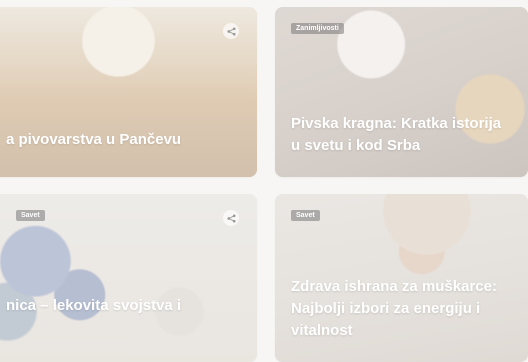 The image size is (528, 362). What do you see at coordinates (124, 140) in the screenshot?
I see `article-title: a pivovarstva u Pančevu` at bounding box center [124, 140].